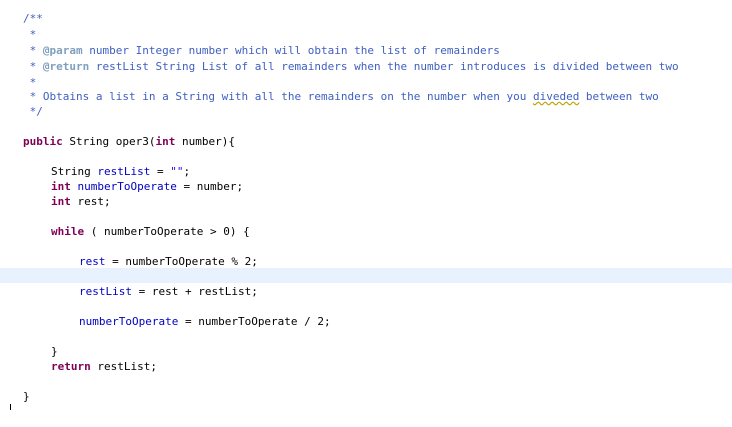 This screenshot has height=427, width=732. Describe the element at coordinates (168, 261) in the screenshot. I see `code-line-rest-assign: rest = numberToOperate % 2;` at that location.